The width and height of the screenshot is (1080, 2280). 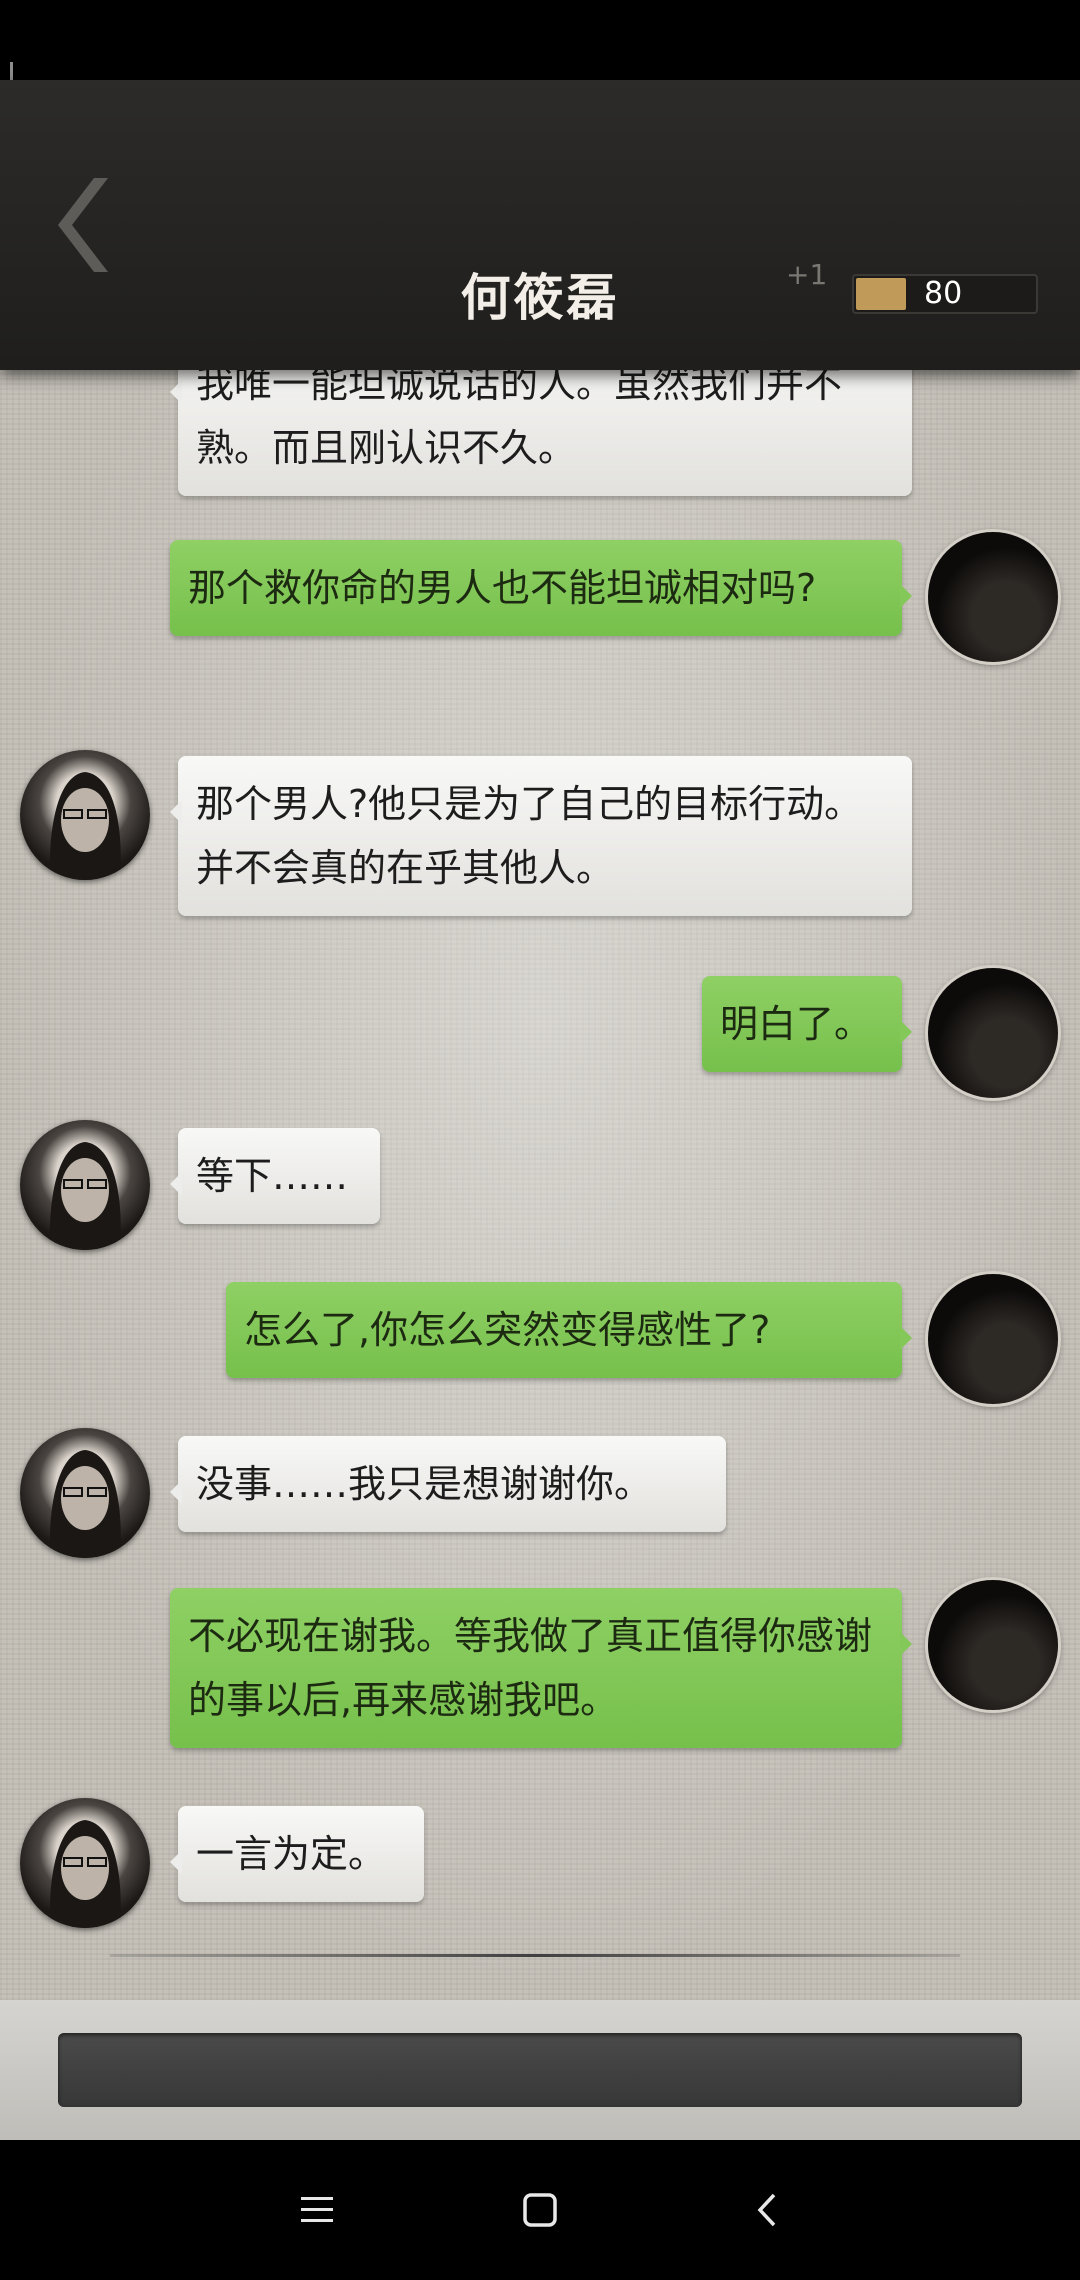 I want to click on affinity-bar: 80, so click(x=945, y=294).